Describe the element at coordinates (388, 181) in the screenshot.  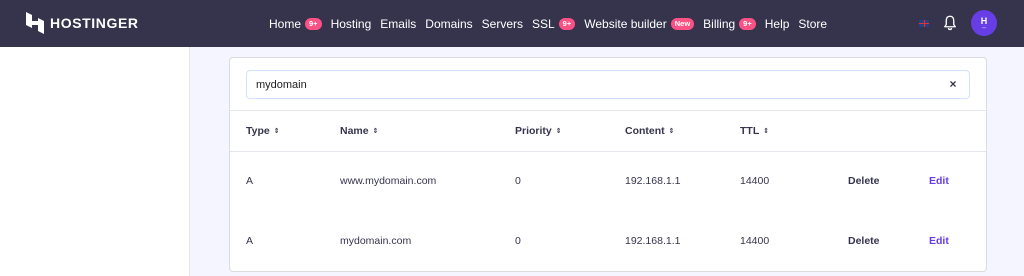
I see `cell-name: www.mydomain.com` at that location.